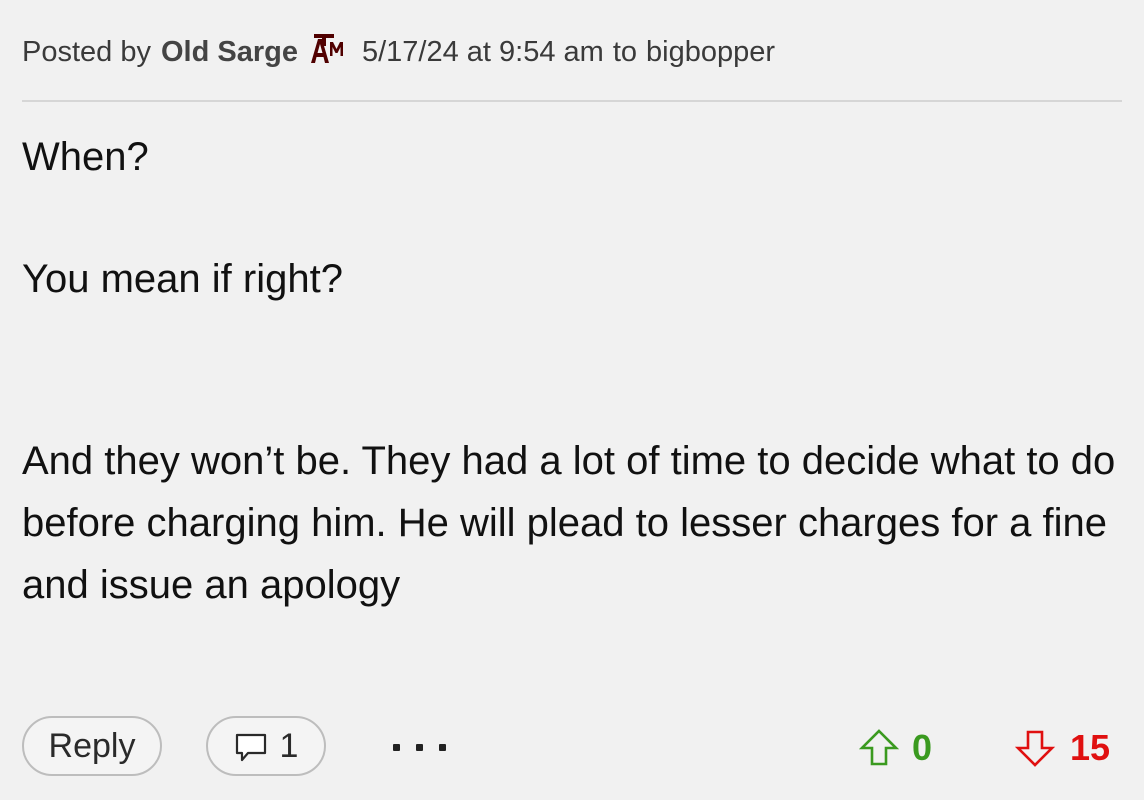  I want to click on texas-am-logo-icon, so click(328, 48).